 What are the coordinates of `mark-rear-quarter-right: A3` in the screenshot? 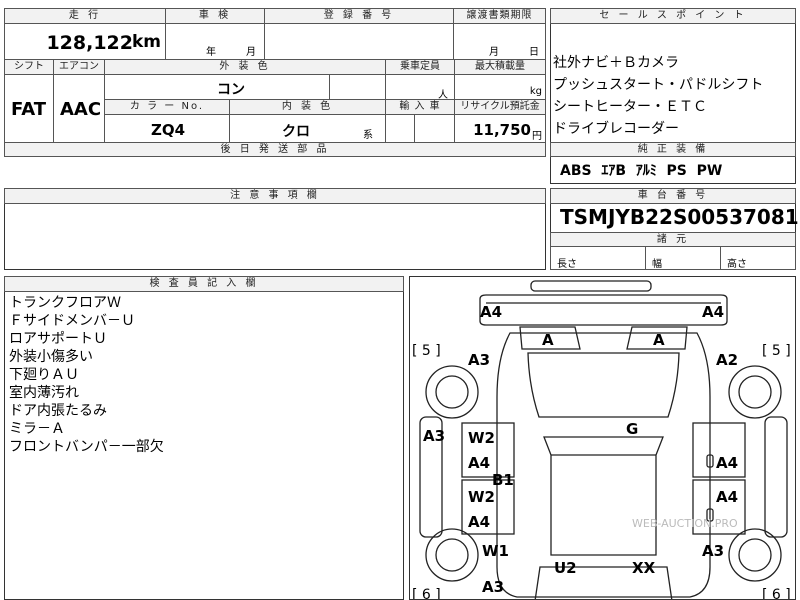 It's located at (713, 551).